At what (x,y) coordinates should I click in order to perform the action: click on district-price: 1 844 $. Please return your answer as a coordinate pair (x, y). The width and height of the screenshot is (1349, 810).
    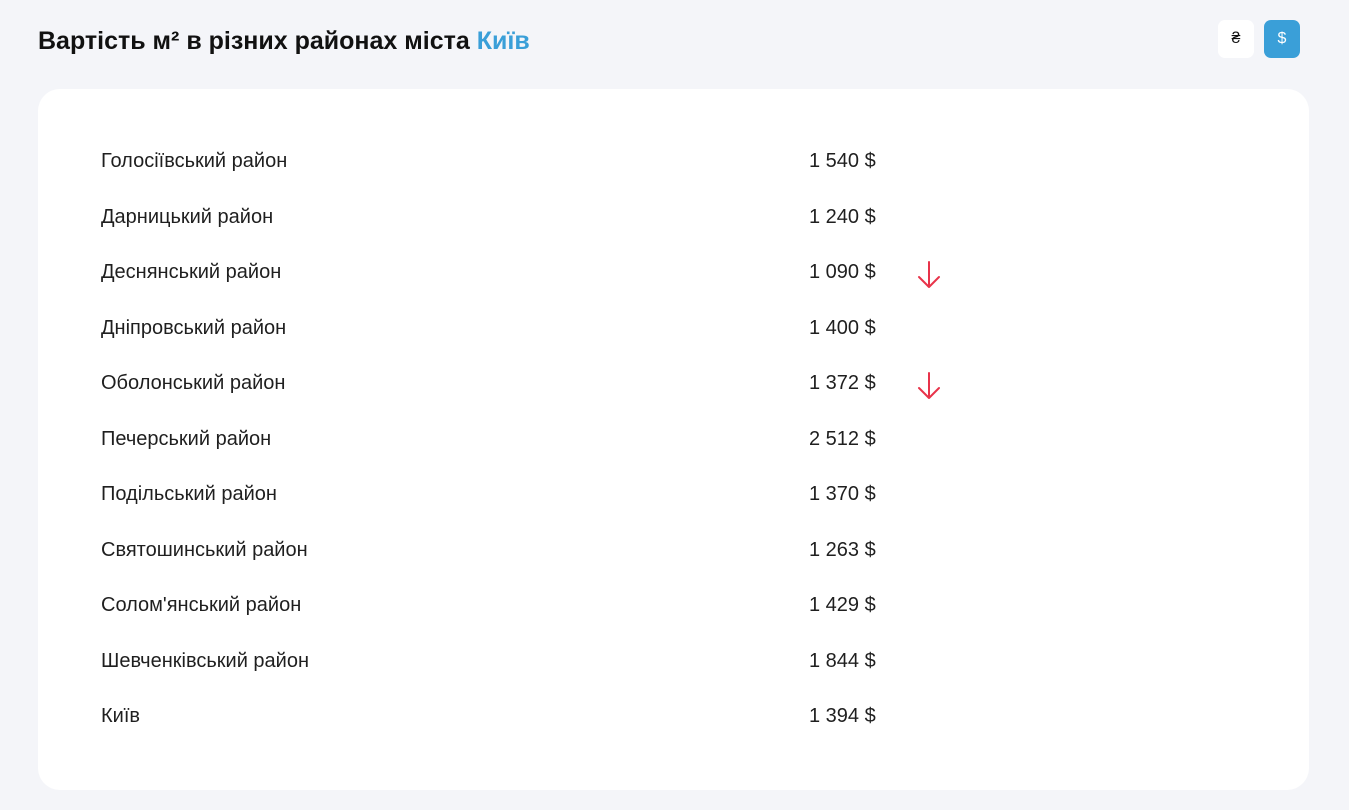
    Looking at the image, I should click on (842, 660).